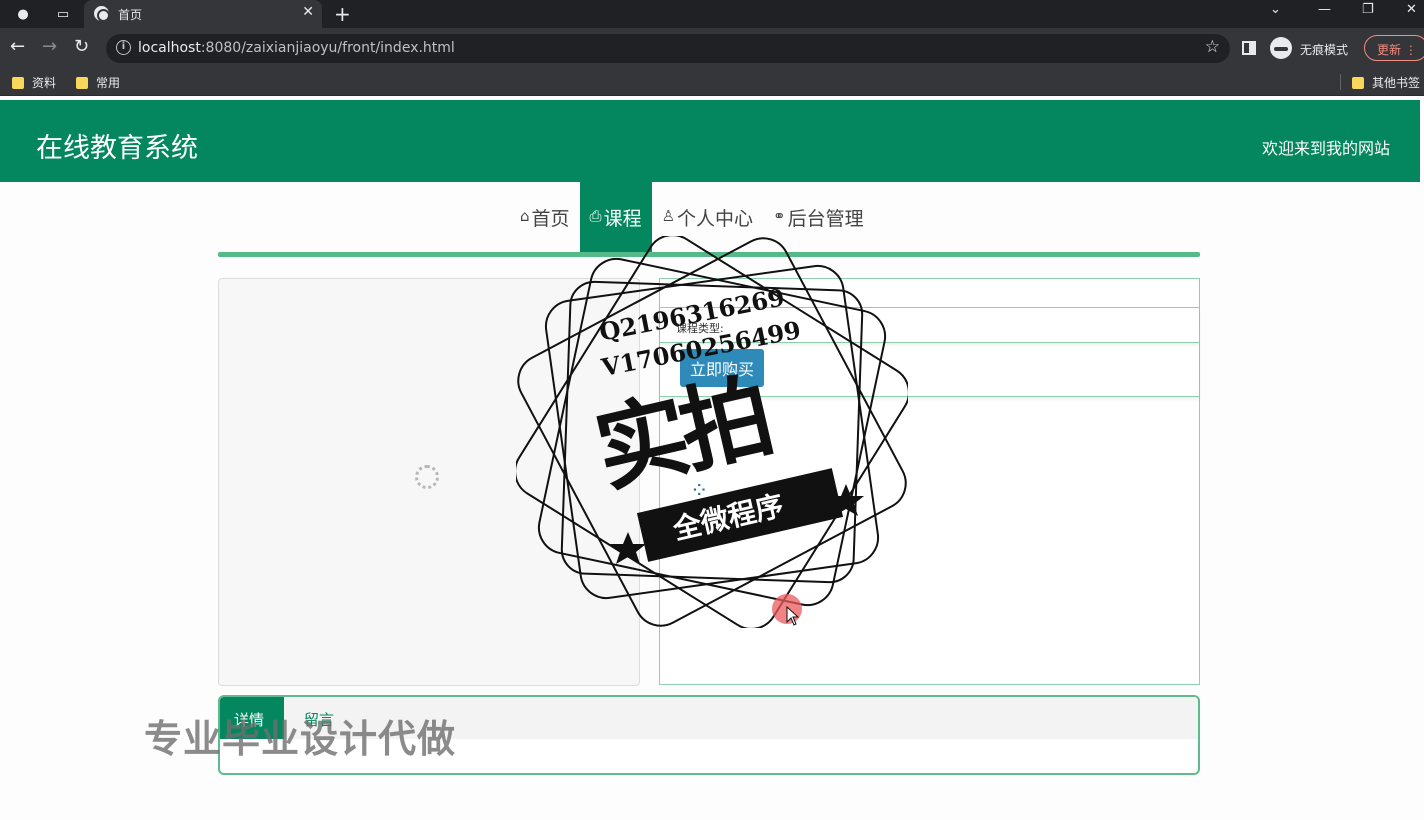 The width and height of the screenshot is (1424, 820). What do you see at coordinates (327, 48) in the screenshot?
I see `url-path: :8080/zaixianjiaoyu/front/index.html` at bounding box center [327, 48].